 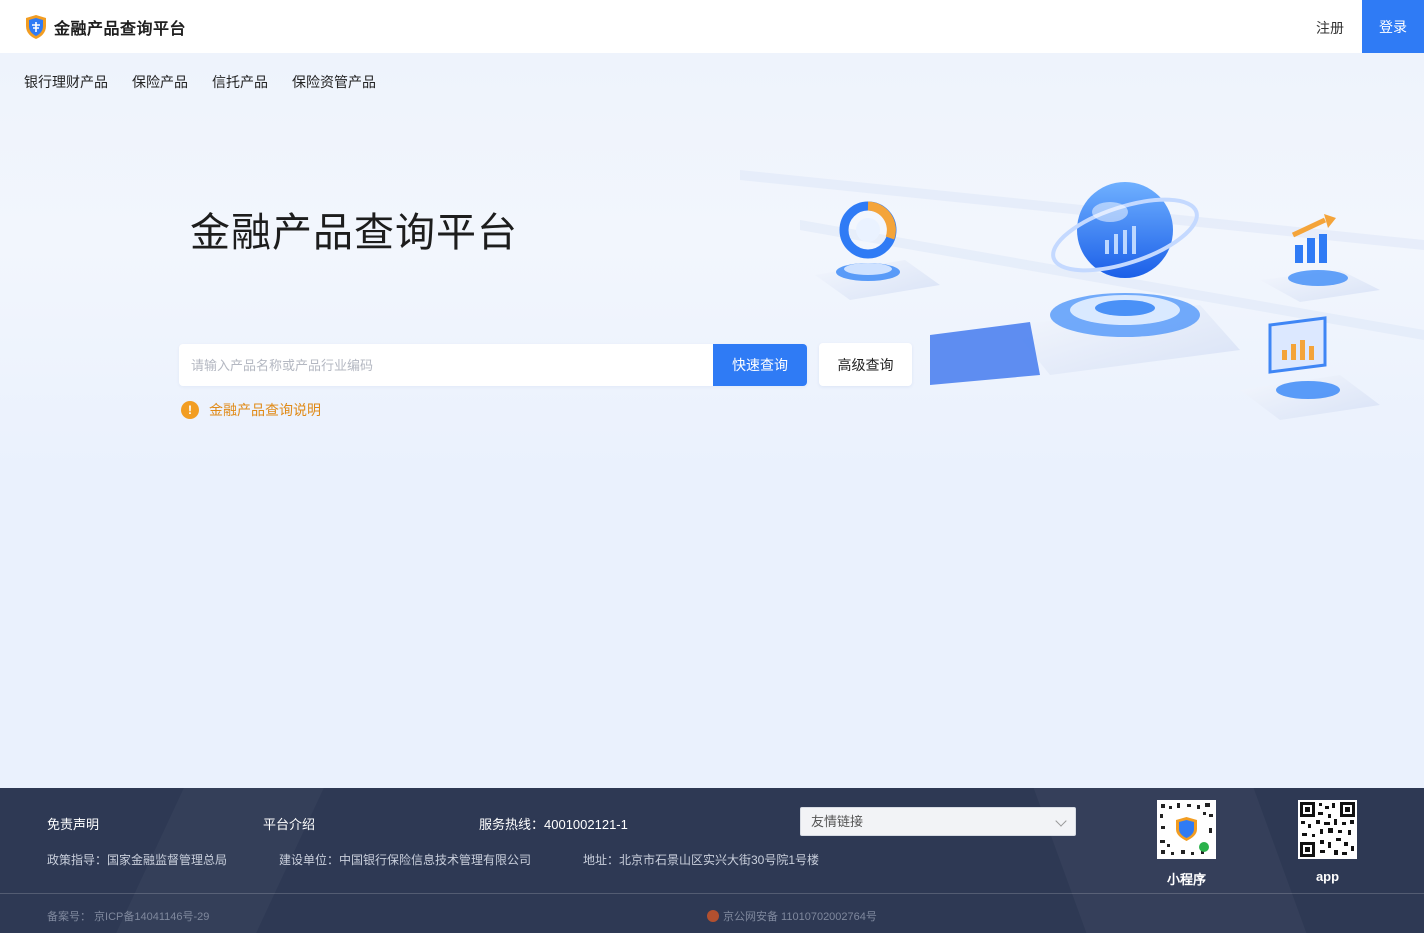 What do you see at coordinates (1186, 879) in the screenshot?
I see `mini-program-label: 小程序` at bounding box center [1186, 879].